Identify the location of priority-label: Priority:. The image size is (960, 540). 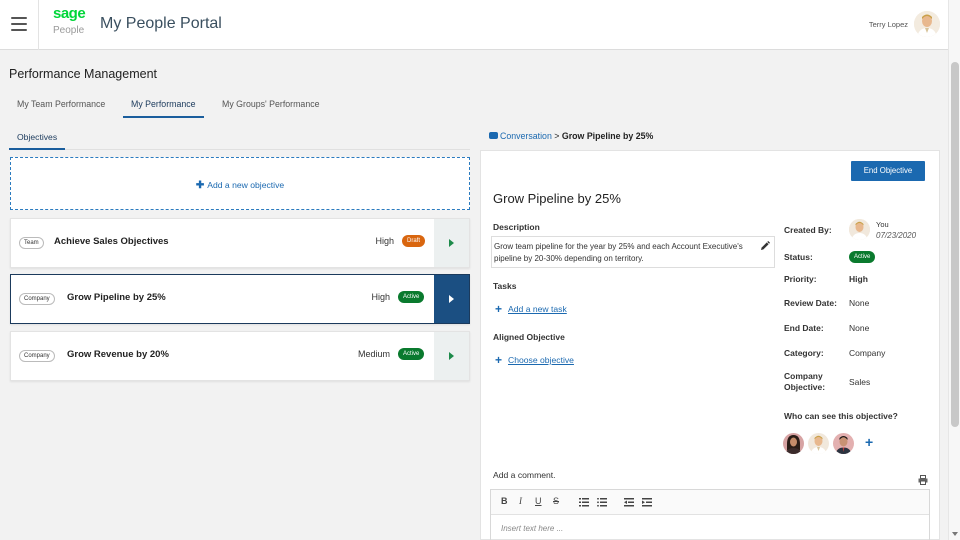
(800, 279).